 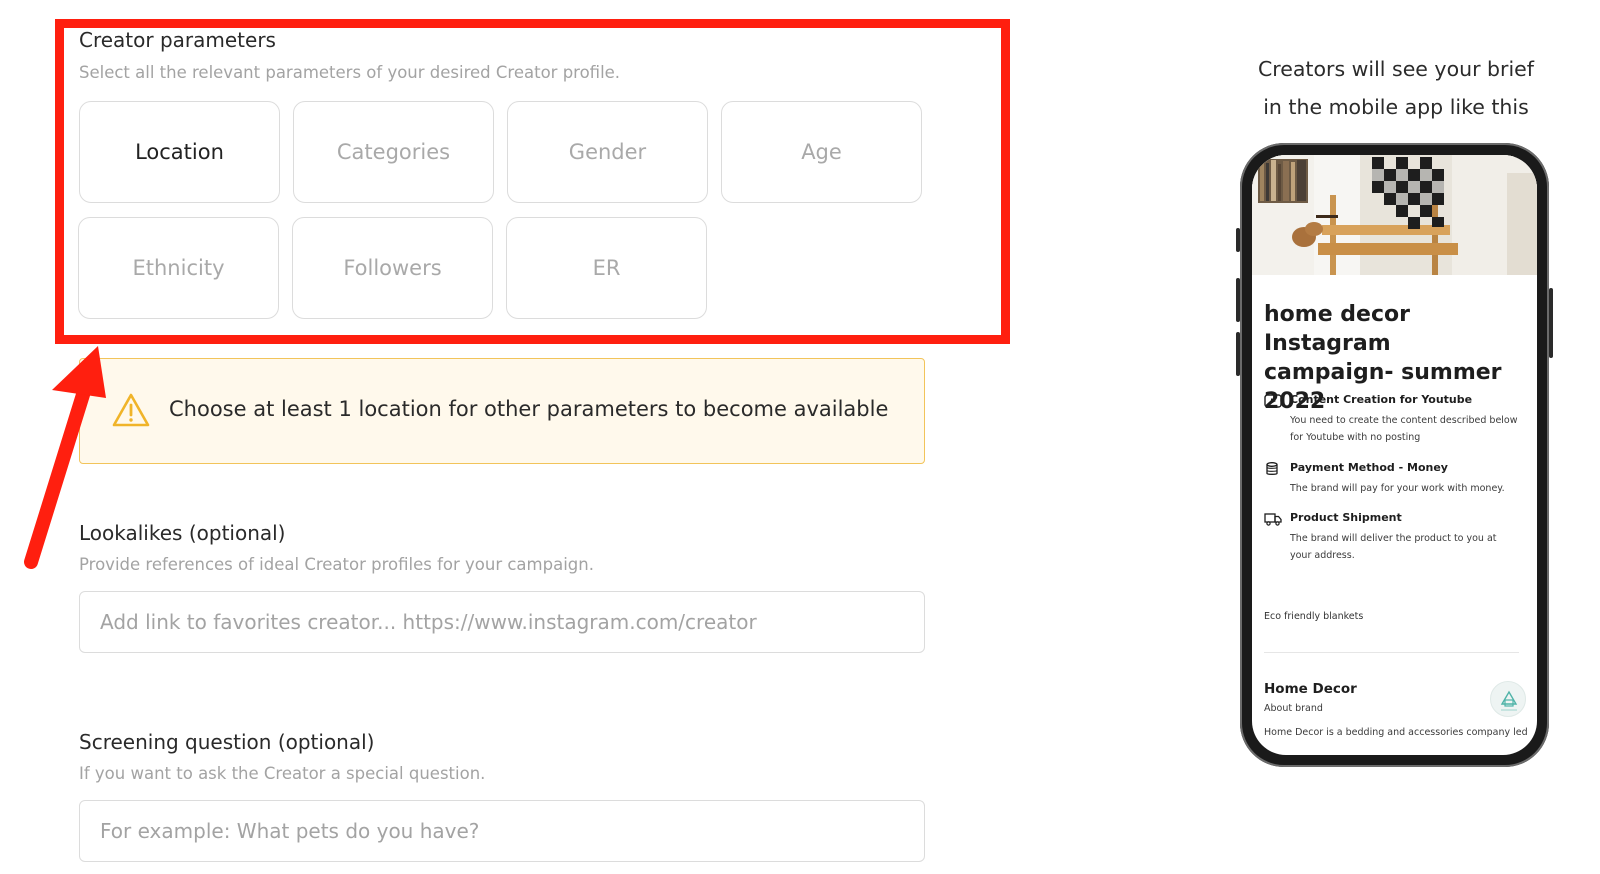 I want to click on screening-question-title-label: Screening question, so click(x=175, y=742).